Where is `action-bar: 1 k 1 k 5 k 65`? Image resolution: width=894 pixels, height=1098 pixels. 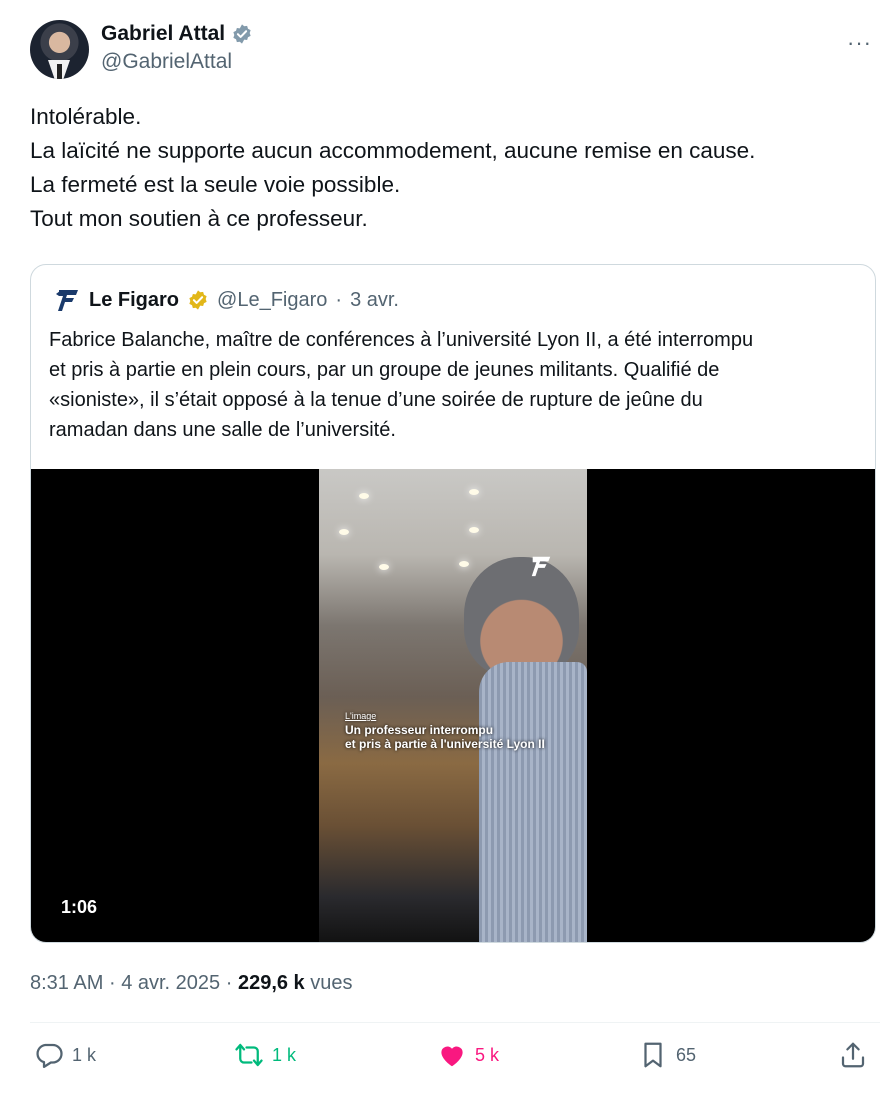
action-bar: 1 k 1 k 5 k 65 is located at coordinates (452, 1060).